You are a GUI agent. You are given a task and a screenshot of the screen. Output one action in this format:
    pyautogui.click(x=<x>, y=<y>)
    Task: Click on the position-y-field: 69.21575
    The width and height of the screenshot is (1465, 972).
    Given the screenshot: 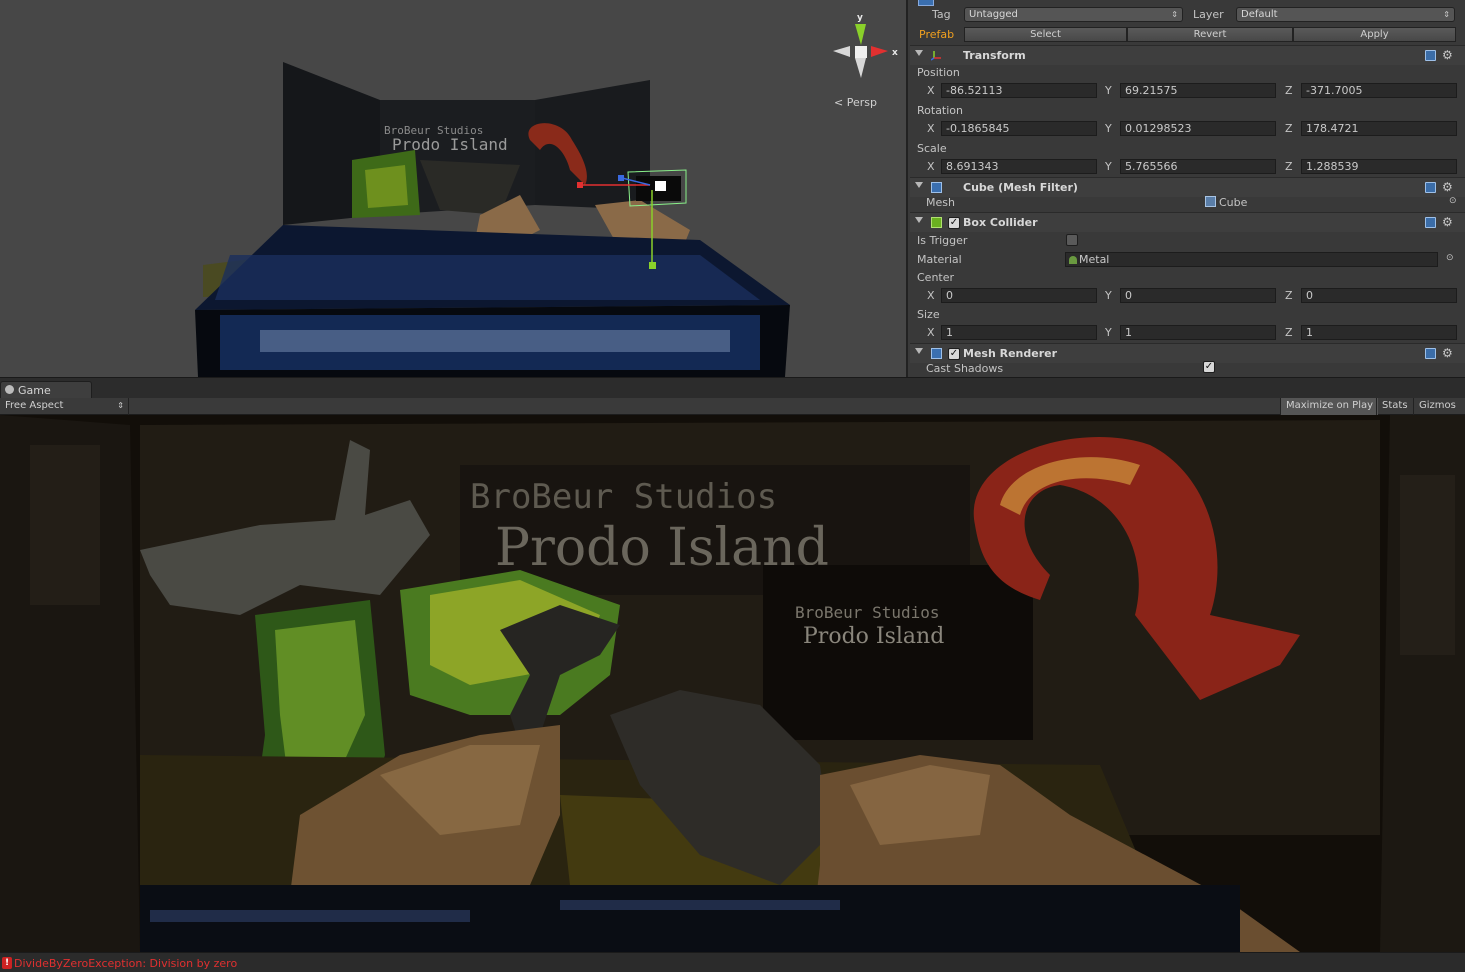 What is the action you would take?
    pyautogui.click(x=1198, y=90)
    